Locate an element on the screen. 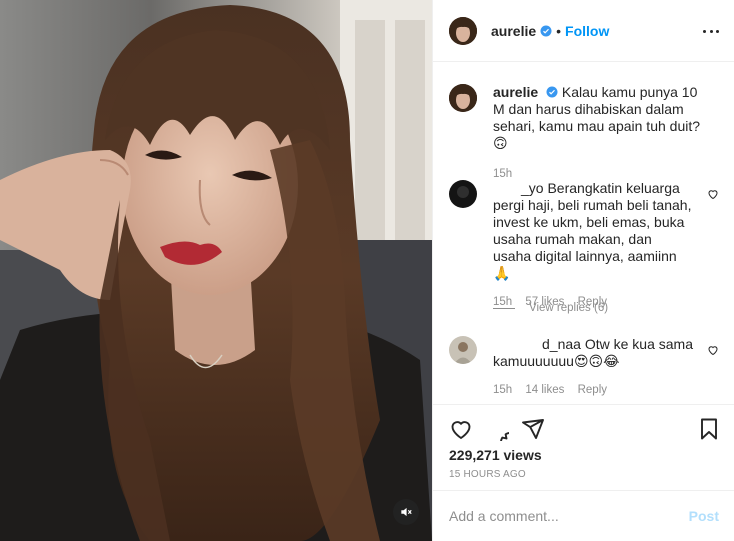  comment-username: d_naa is located at coordinates (561, 344).